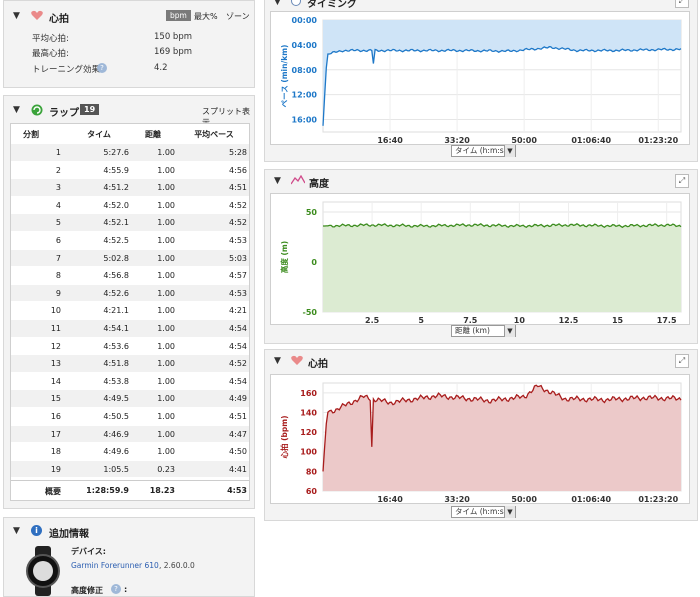  Describe the element at coordinates (130, 205) in the screenshot. I see `table-row: 4 4:52.0 1.00 4:52` at that location.